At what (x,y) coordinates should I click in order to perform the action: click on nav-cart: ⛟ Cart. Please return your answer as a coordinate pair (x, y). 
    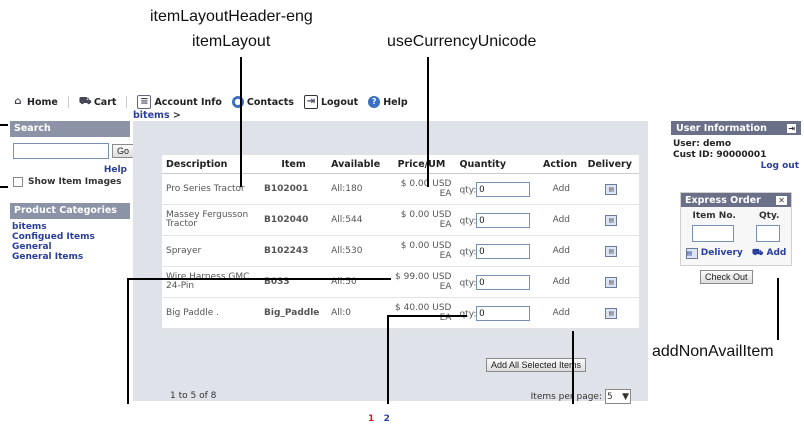
    Looking at the image, I should click on (98, 102).